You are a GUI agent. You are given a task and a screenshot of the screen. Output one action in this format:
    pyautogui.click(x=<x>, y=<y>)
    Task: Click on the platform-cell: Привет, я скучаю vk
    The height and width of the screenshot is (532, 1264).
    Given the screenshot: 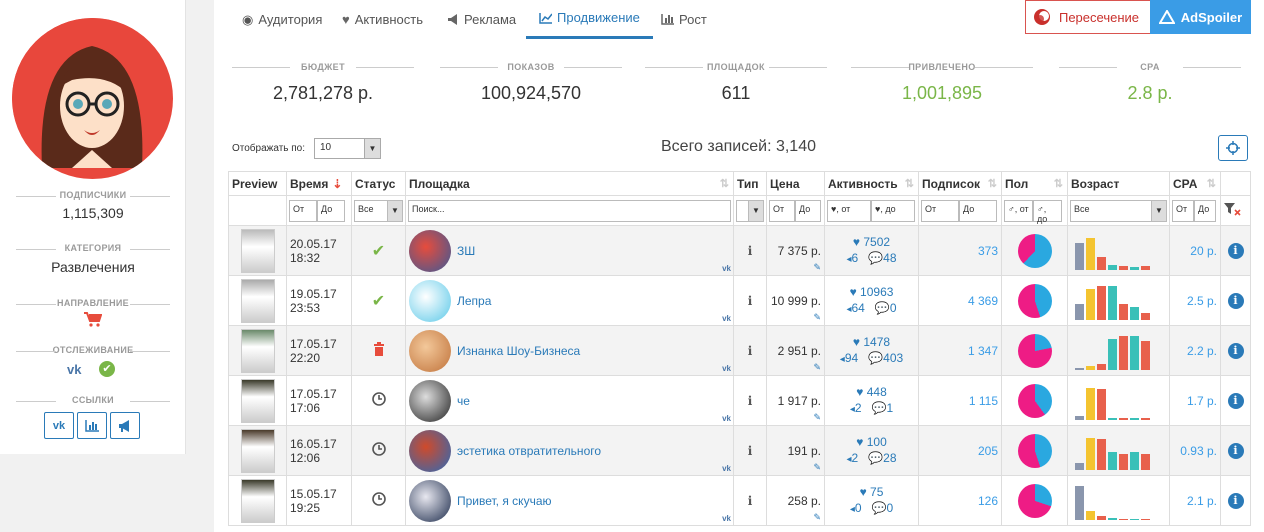 What is the action you would take?
    pyautogui.click(x=569, y=500)
    